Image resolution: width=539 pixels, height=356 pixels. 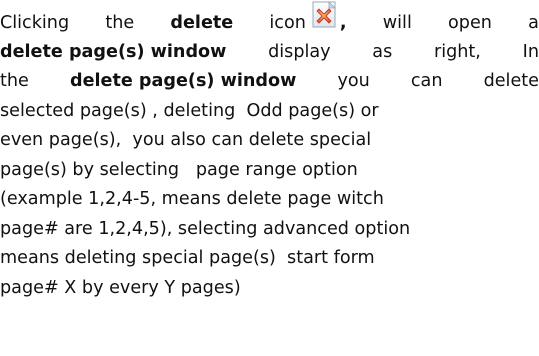 I want to click on word: right,, so click(x=457, y=51).